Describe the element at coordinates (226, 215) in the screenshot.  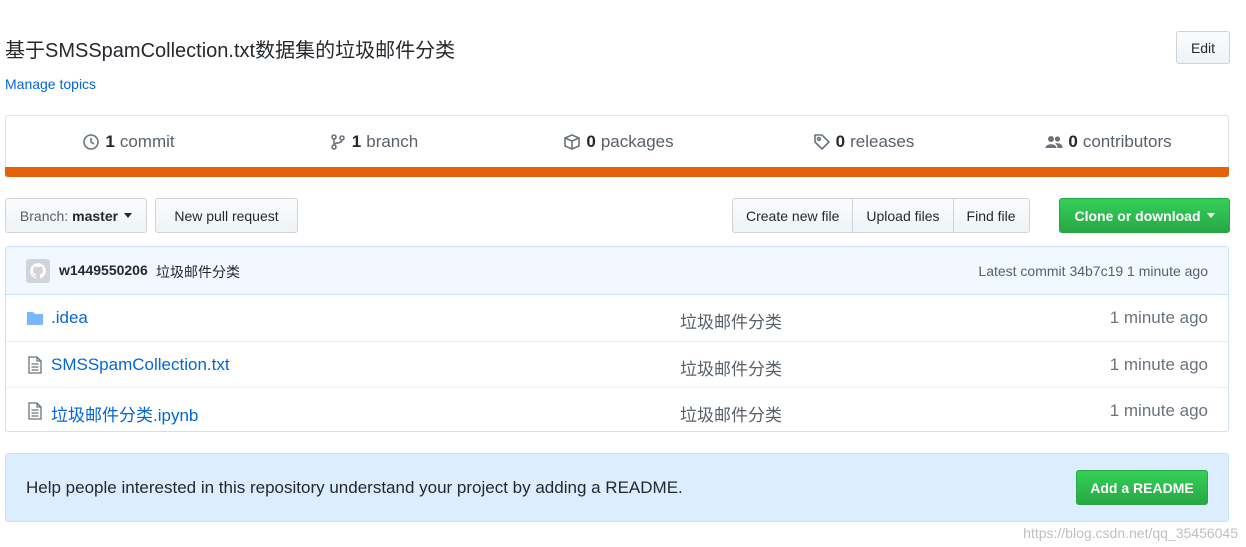
I see `new-pull-request-button: New pull request` at that location.